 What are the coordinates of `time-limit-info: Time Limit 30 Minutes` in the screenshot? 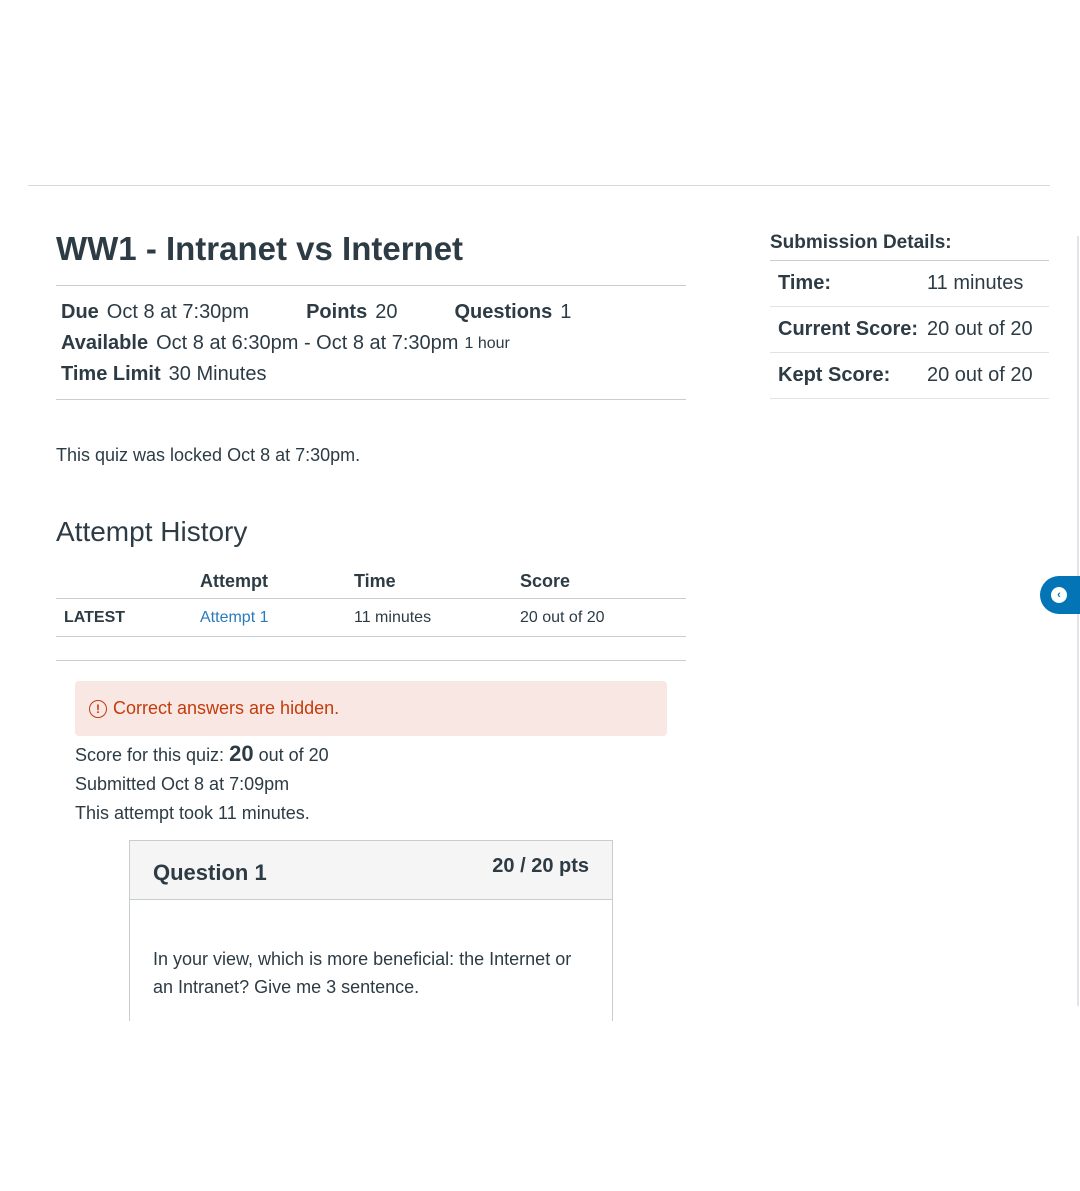 It's located at (373, 374).